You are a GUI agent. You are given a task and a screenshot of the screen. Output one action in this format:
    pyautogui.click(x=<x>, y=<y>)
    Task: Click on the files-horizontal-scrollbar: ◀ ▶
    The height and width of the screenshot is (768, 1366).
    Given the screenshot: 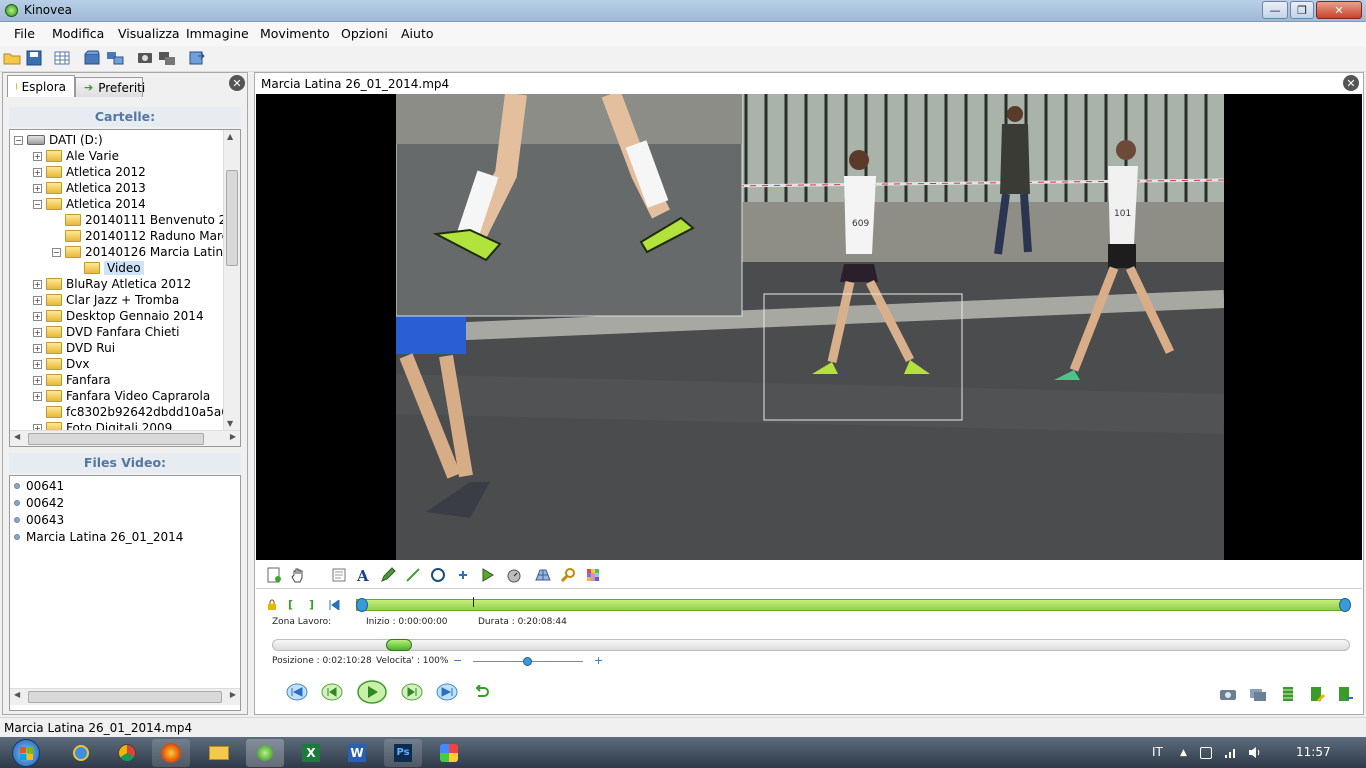 What is the action you would take?
    pyautogui.click(x=125, y=696)
    